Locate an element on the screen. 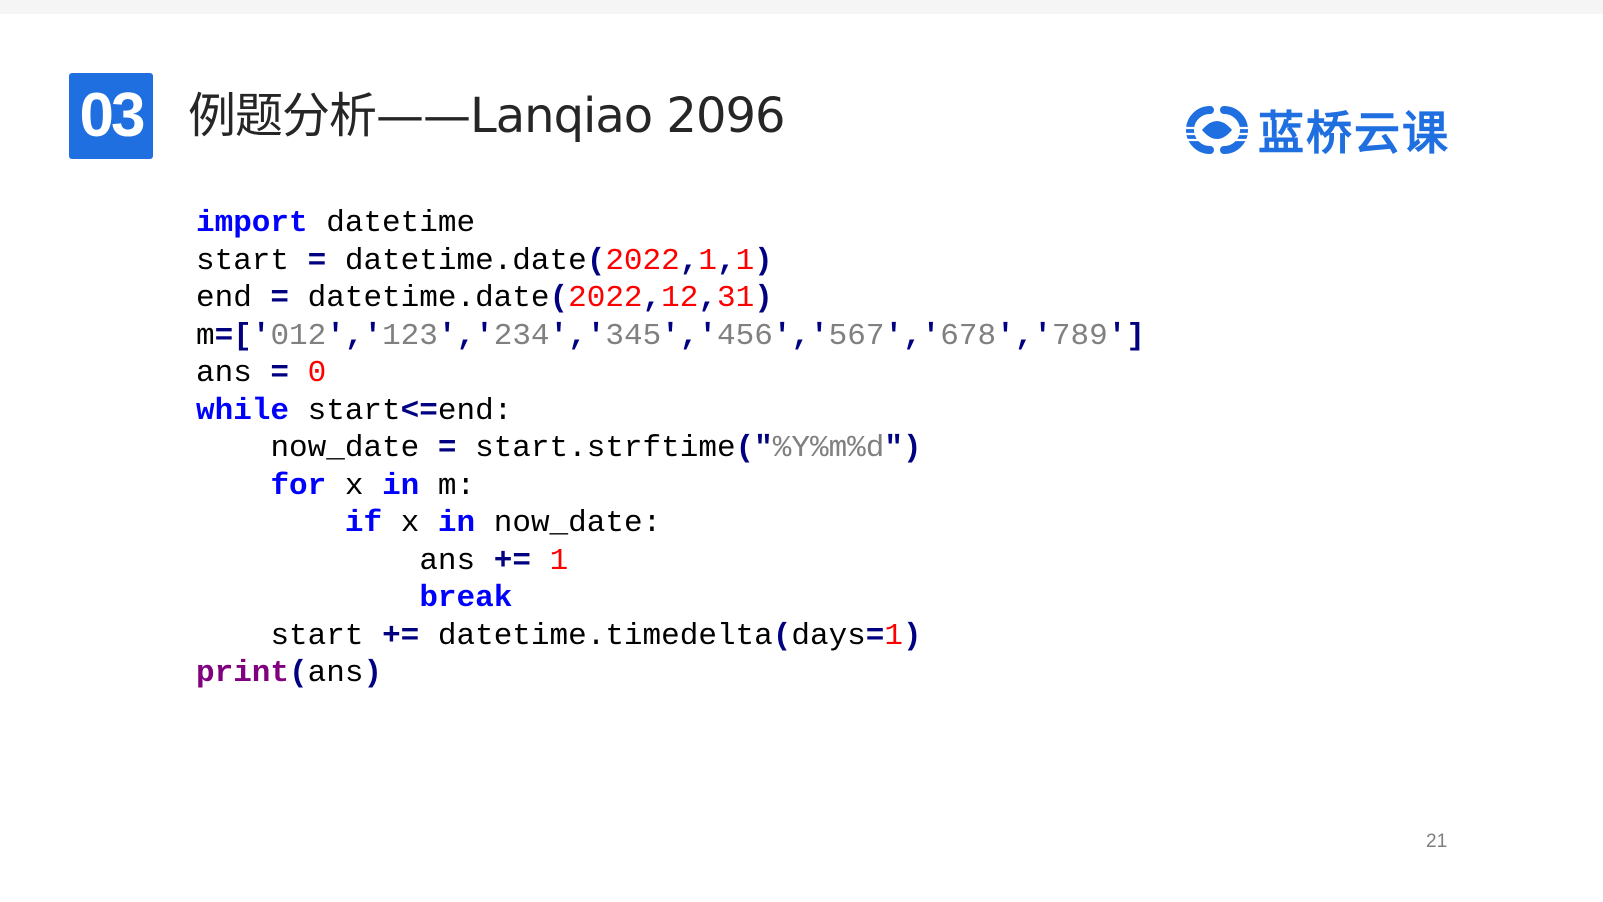 Image resolution: width=1603 pixels, height=902 pixels. lanqiao-logo-icon is located at coordinates (1218, 130).